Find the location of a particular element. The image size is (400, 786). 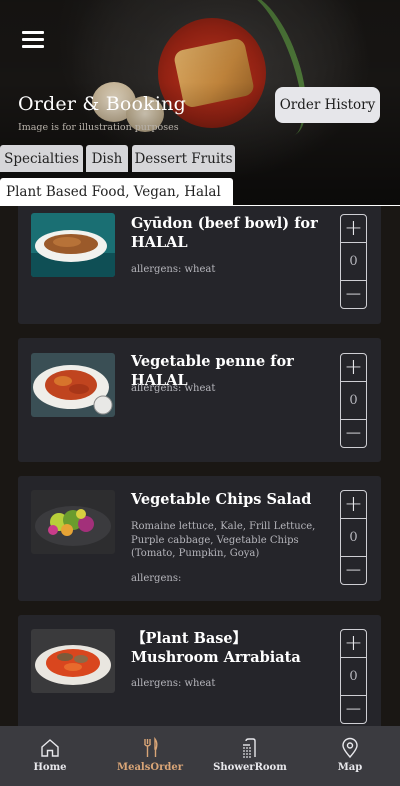

page-title: Order & Booking is located at coordinates (102, 104).